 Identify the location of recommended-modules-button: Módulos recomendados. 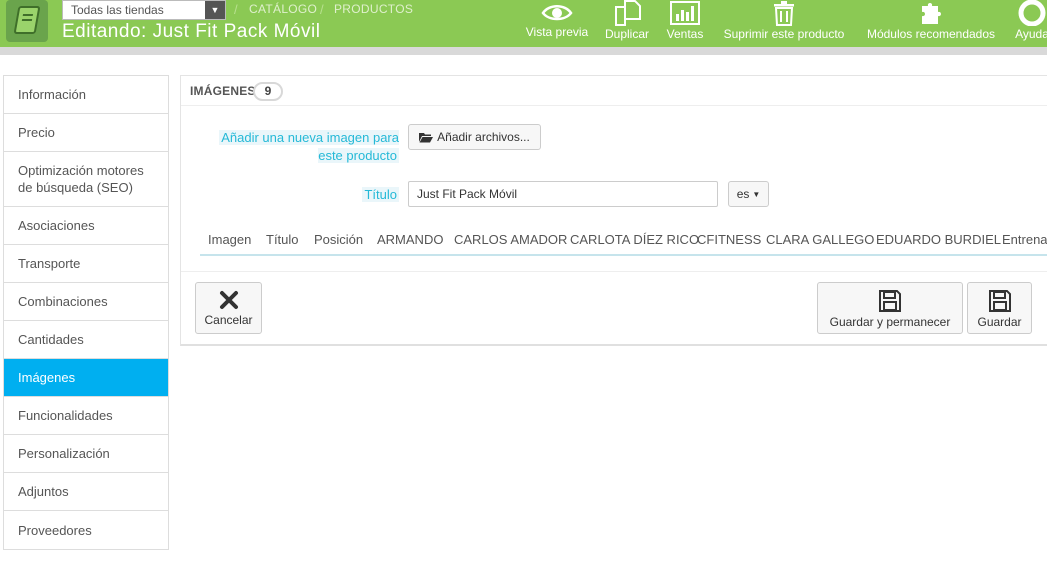
(931, 23).